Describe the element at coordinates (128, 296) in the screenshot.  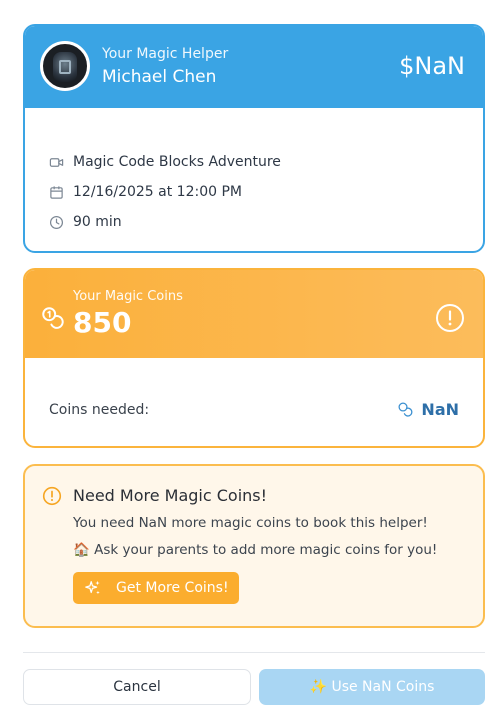
I see `coins-label: Your Magic Coins` at that location.